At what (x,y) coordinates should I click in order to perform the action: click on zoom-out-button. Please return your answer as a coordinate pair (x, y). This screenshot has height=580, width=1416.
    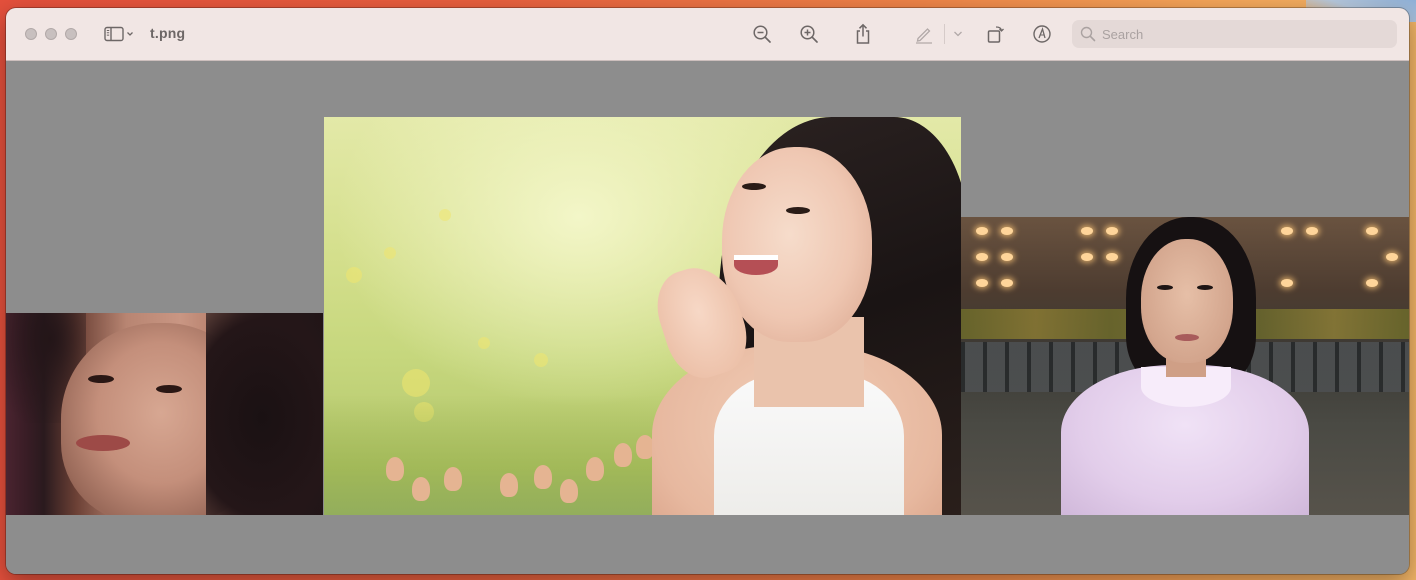
    Looking at the image, I should click on (762, 34).